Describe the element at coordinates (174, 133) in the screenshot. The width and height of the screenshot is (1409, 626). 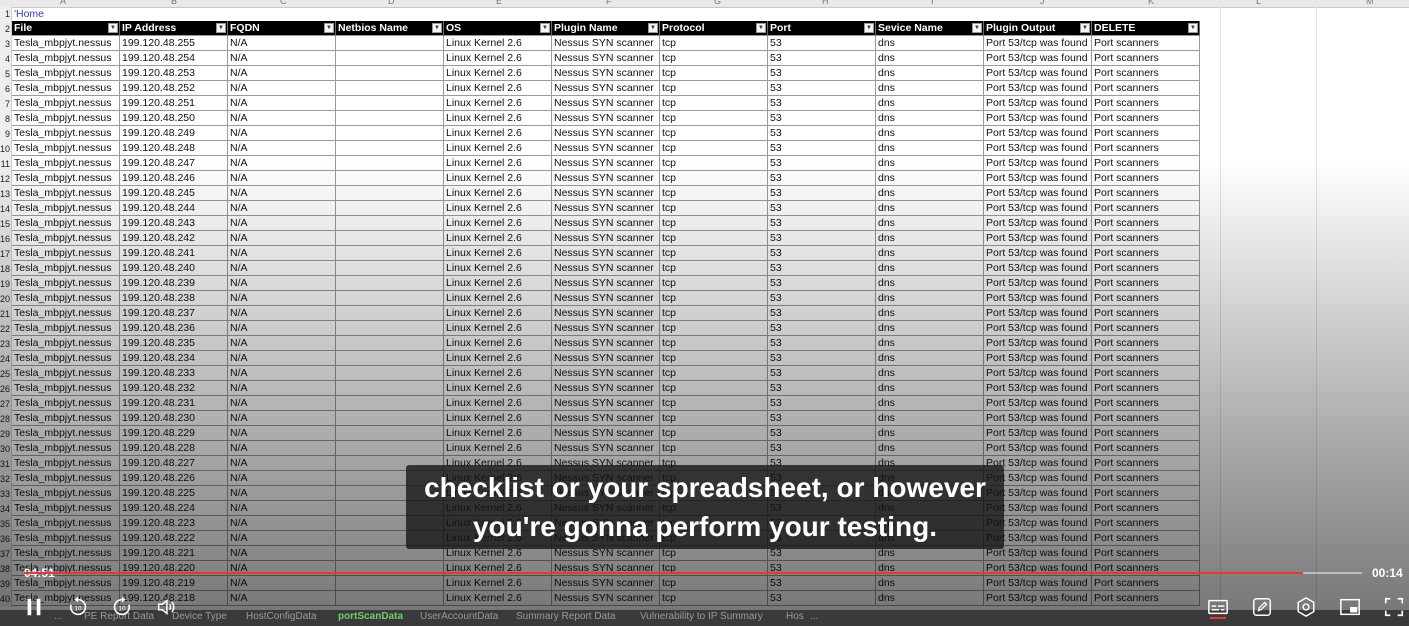
I see `table-cell: 199.120.48.249` at that location.